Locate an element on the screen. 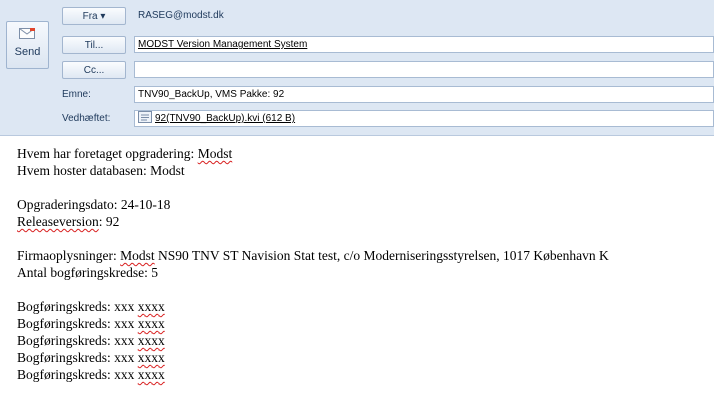 The width and height of the screenshot is (714, 406). body-line: Hvem har foretaget opgradering: Modst is located at coordinates (125, 153).